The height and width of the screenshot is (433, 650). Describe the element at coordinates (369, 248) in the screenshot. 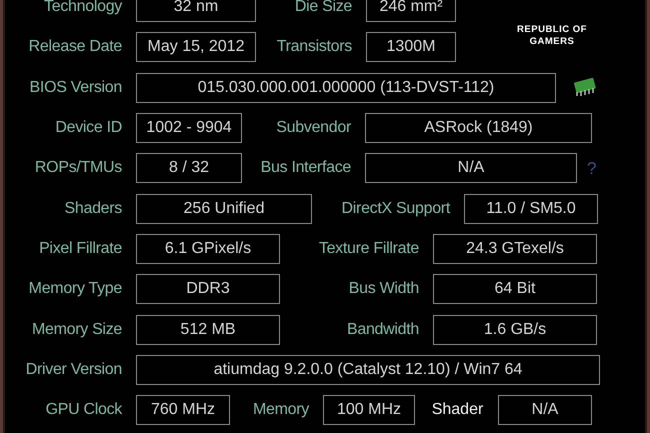

I see `field-label: Texture Fillrate` at that location.